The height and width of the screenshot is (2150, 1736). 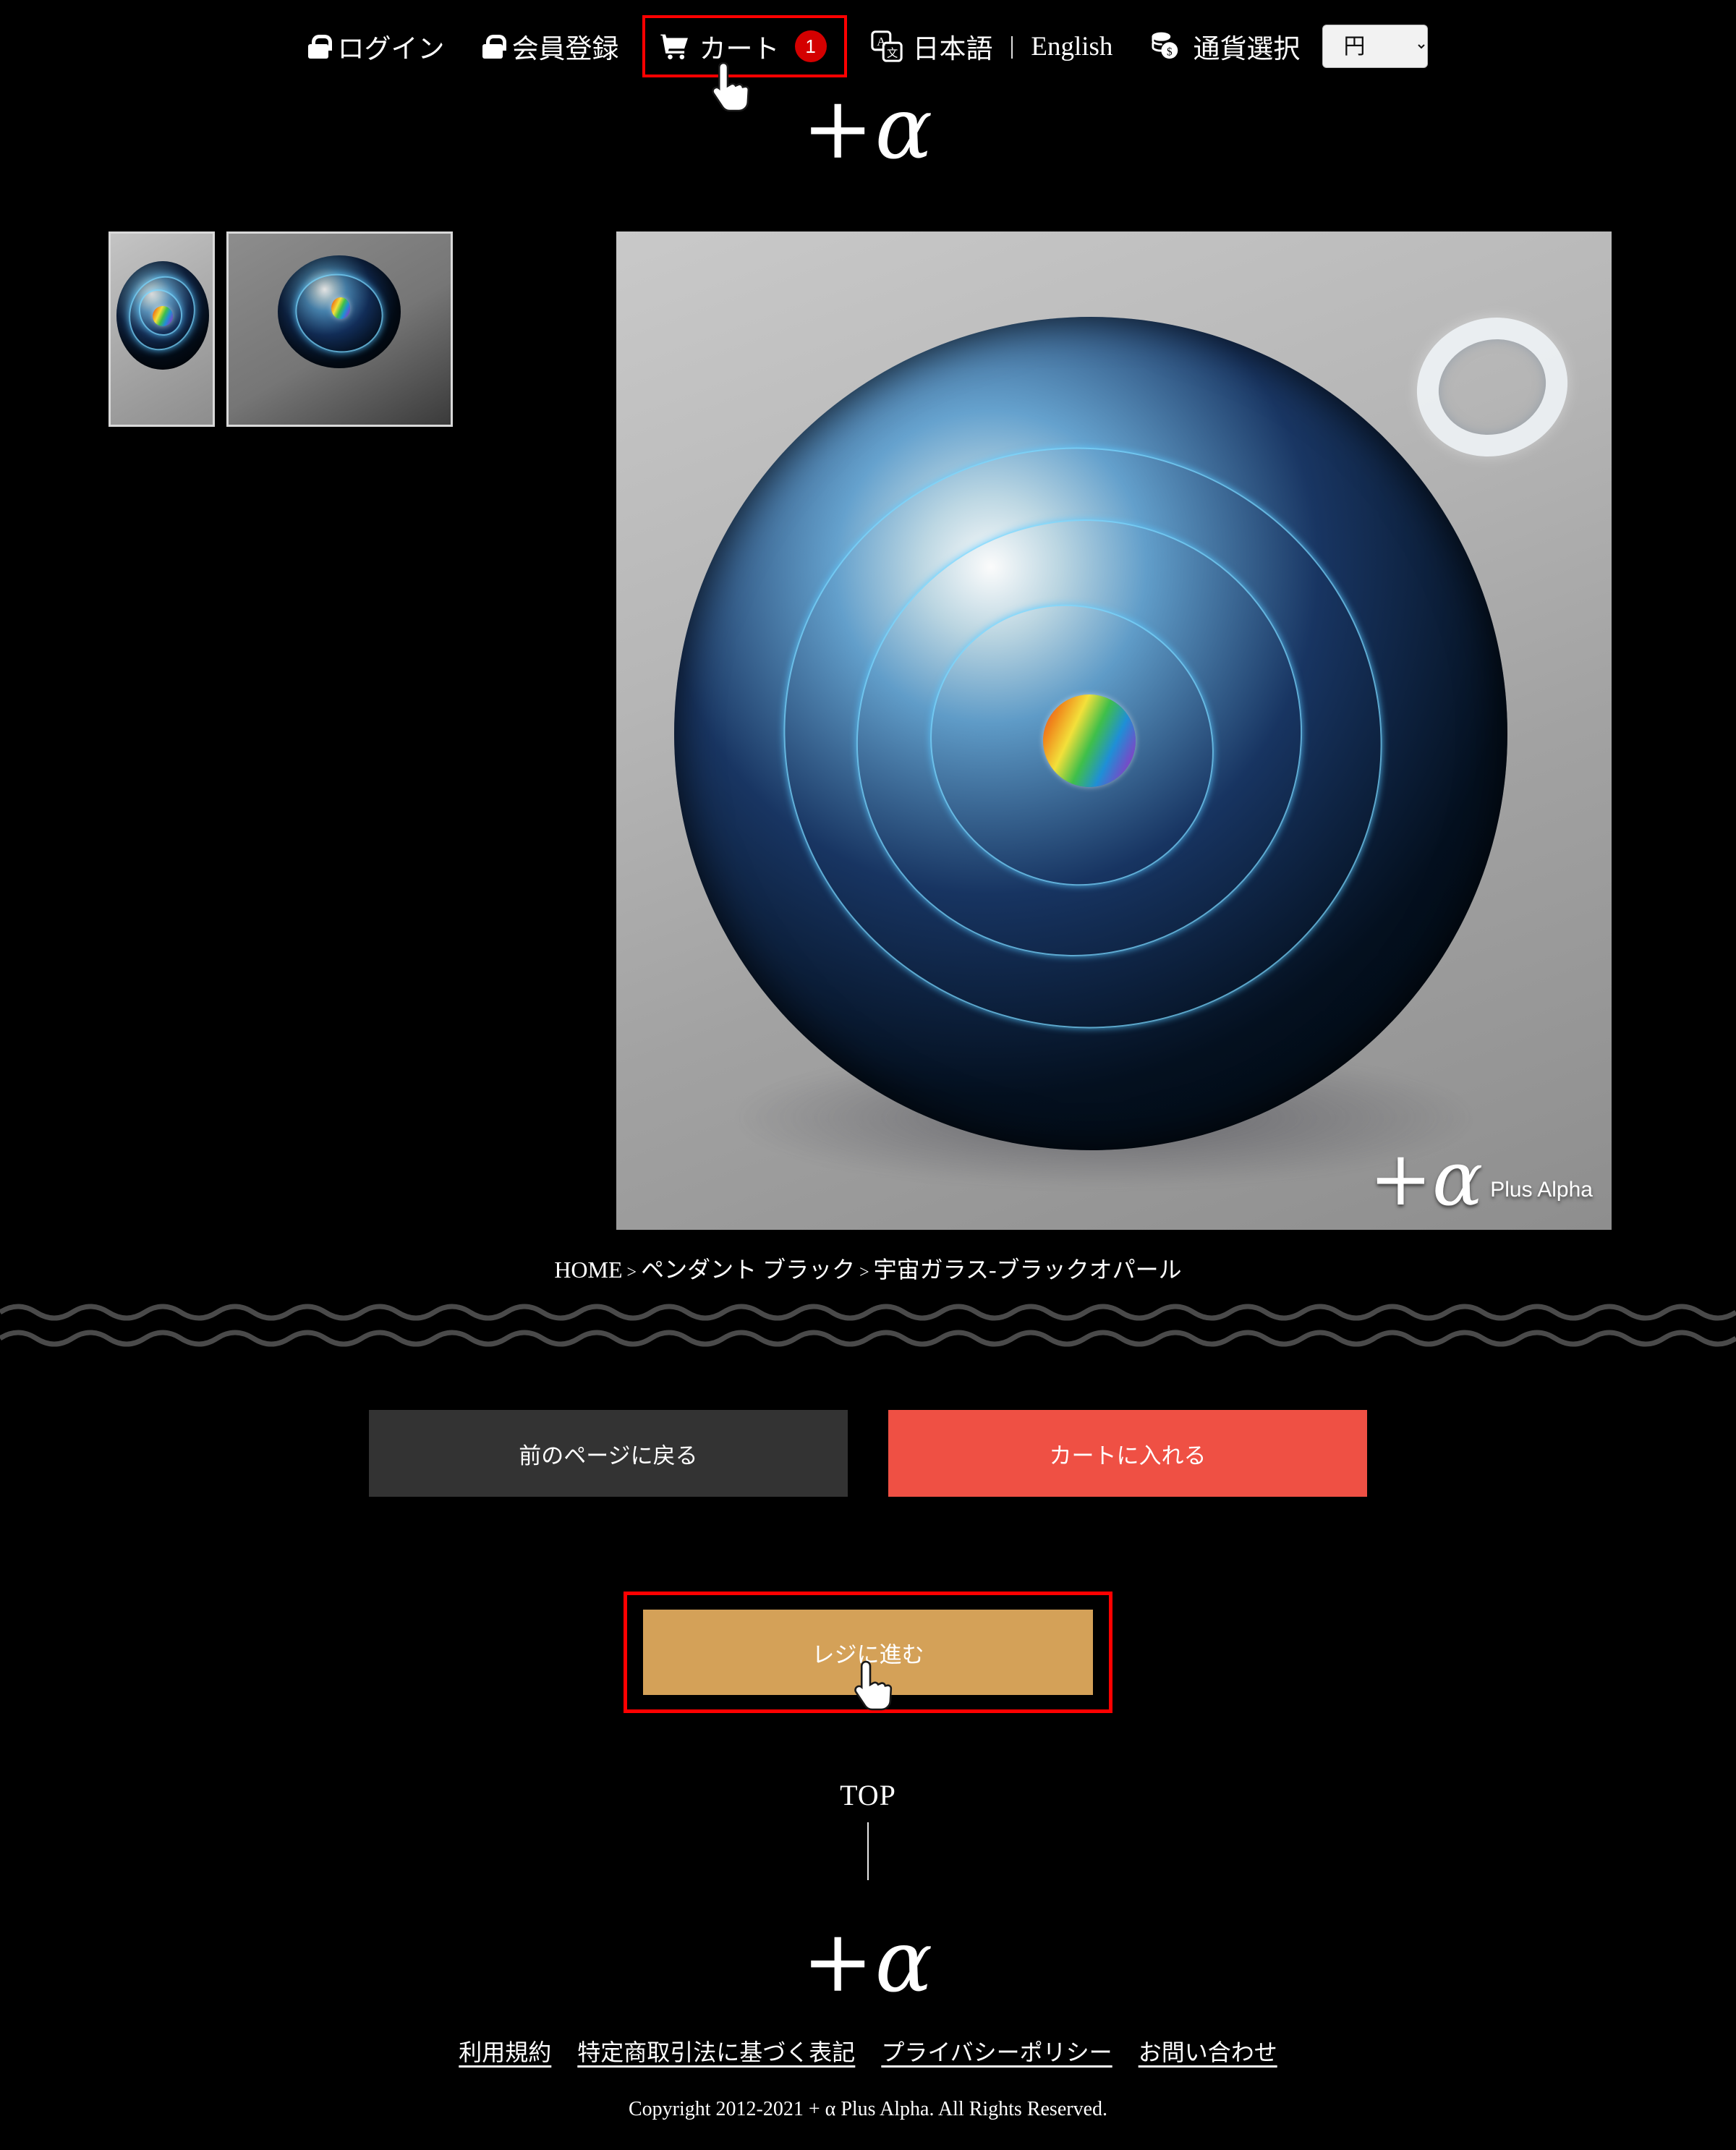 I want to click on checkout-section: レジに進む, so click(x=868, y=1652).